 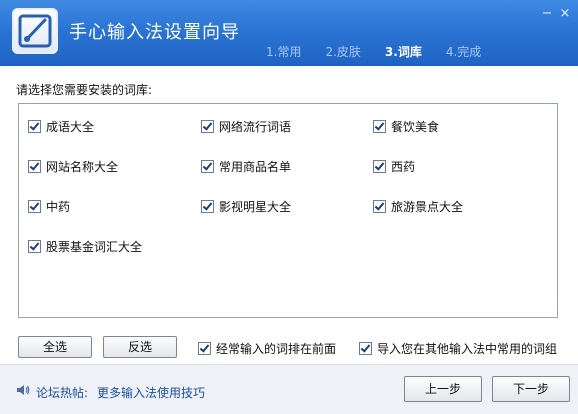 What do you see at coordinates (255, 167) in the screenshot?
I see `dictionary-label: 常用商品名单` at bounding box center [255, 167].